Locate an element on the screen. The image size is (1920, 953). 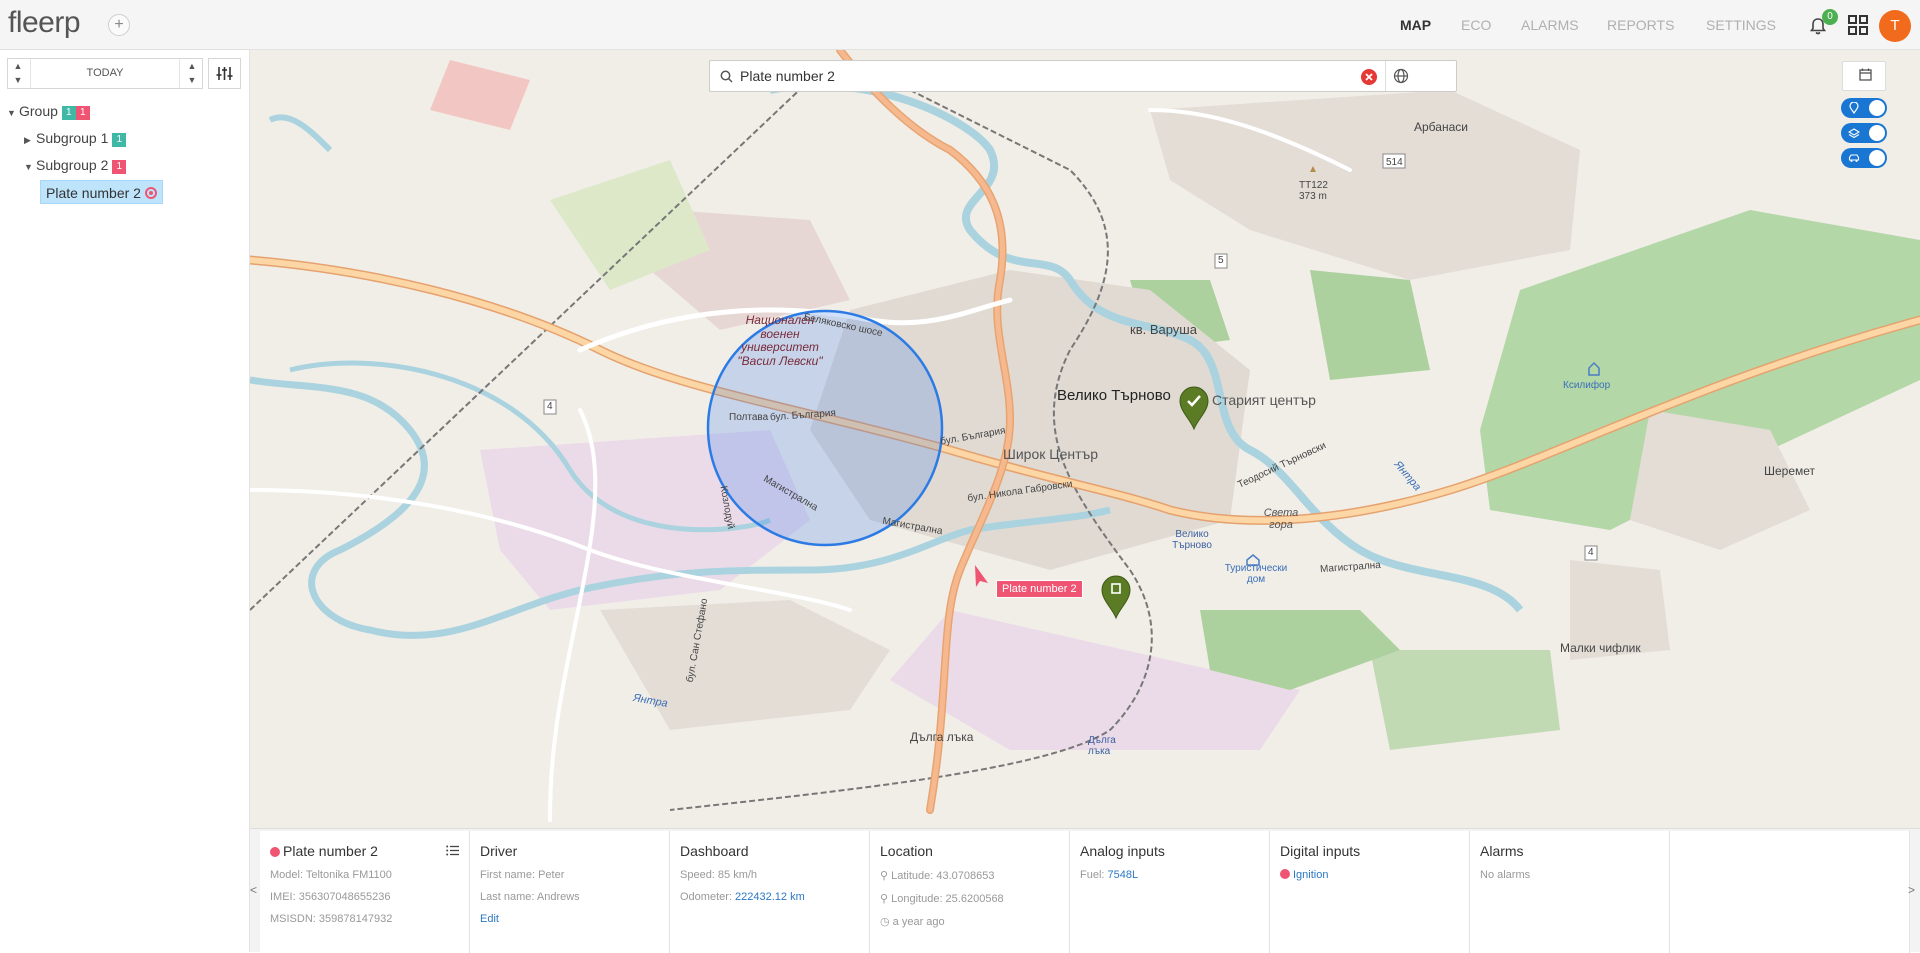
nav-map: MAP is located at coordinates (1415, 25).